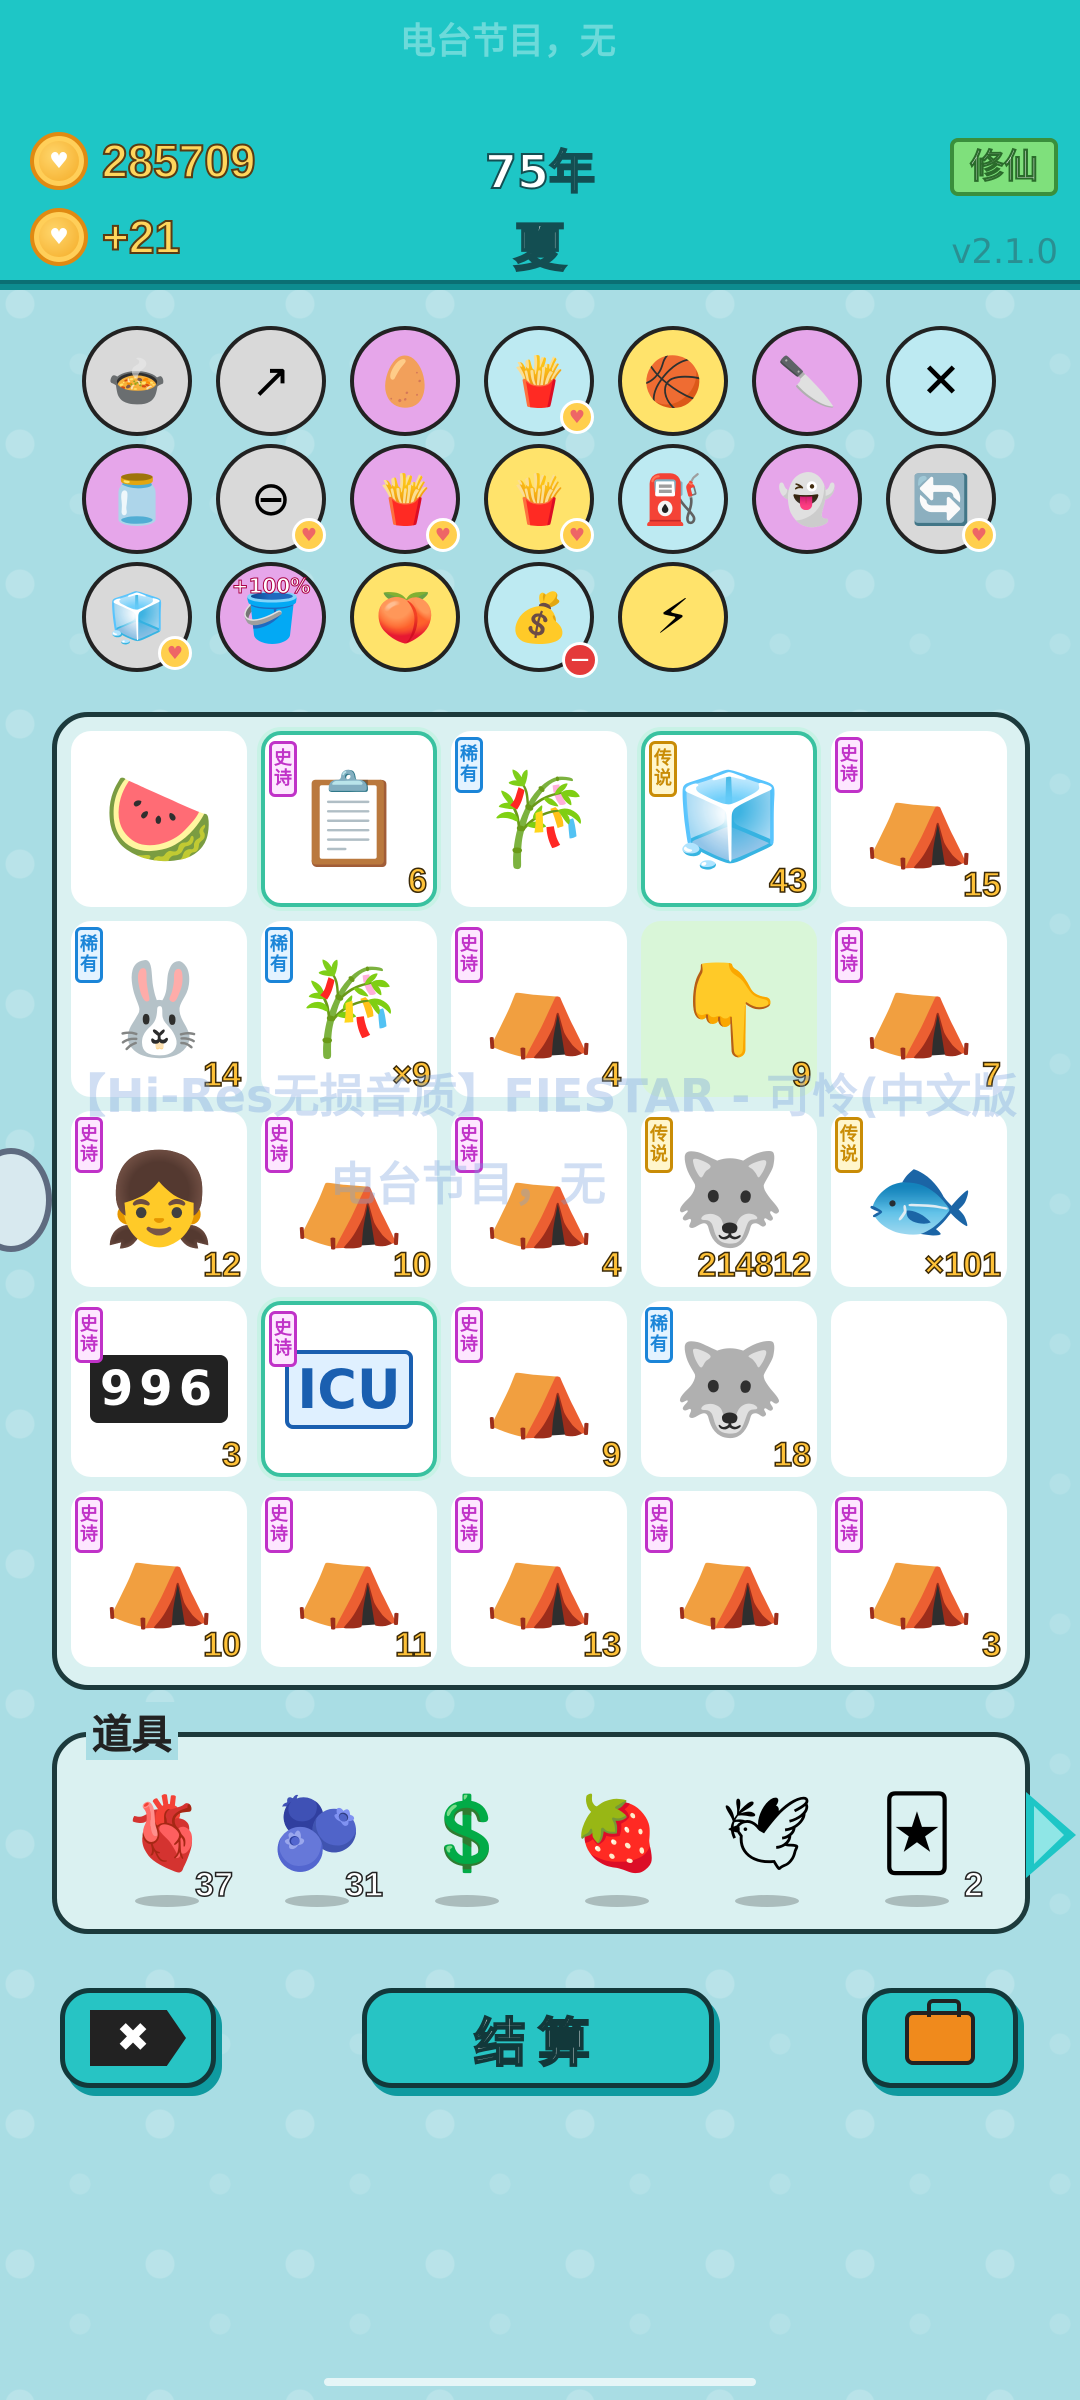 This screenshot has height=2400, width=1080. What do you see at coordinates (539, 1096) in the screenshot?
I see `watermark-line-1: 【Hi-Res无损音质】FIESTAR - 可怜(中文版` at bounding box center [539, 1096].